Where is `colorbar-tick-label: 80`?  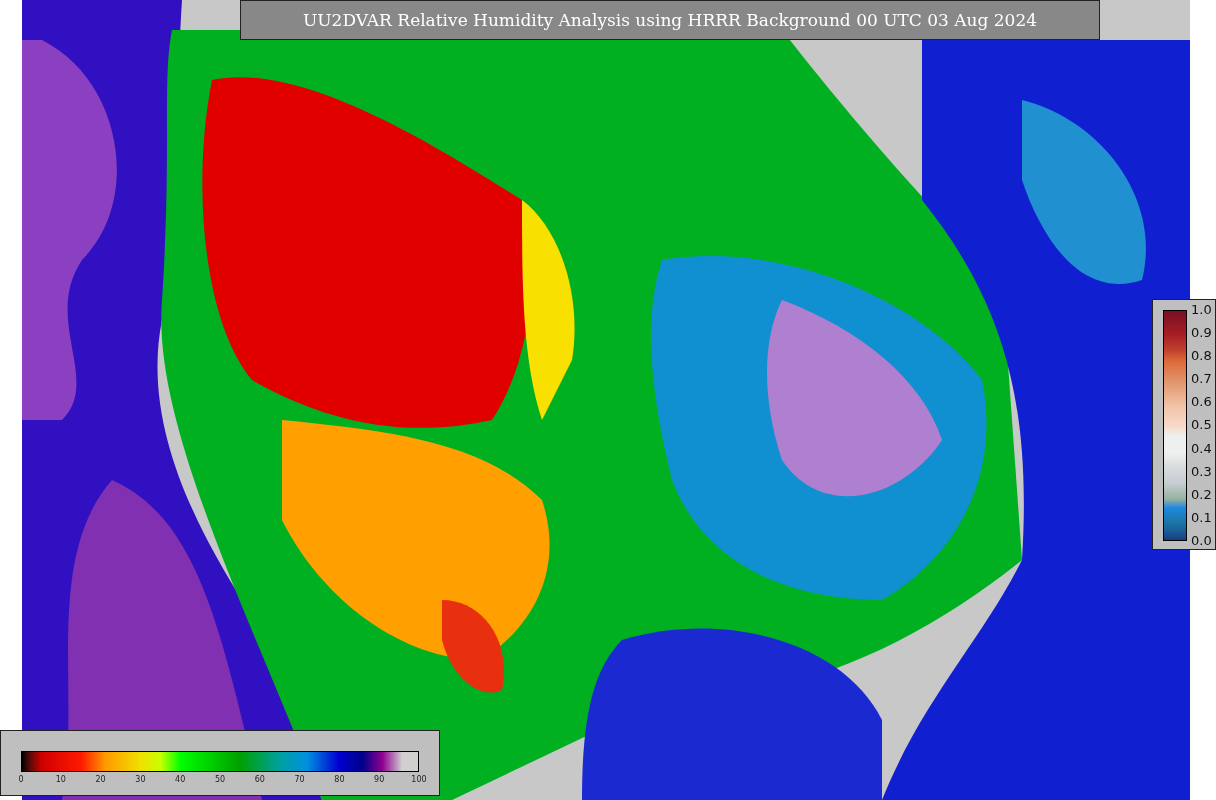
colorbar-tick-label: 80 is located at coordinates (339, 779).